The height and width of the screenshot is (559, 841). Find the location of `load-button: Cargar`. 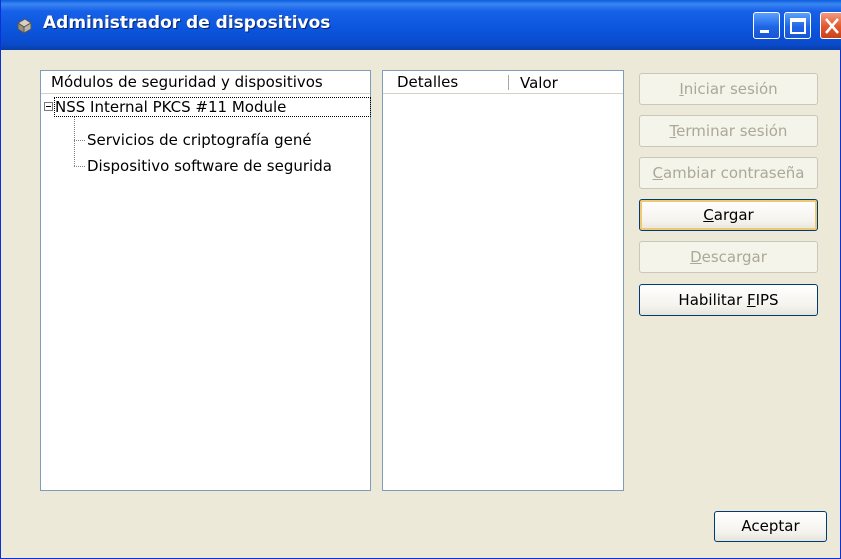

load-button: Cargar is located at coordinates (728, 215).